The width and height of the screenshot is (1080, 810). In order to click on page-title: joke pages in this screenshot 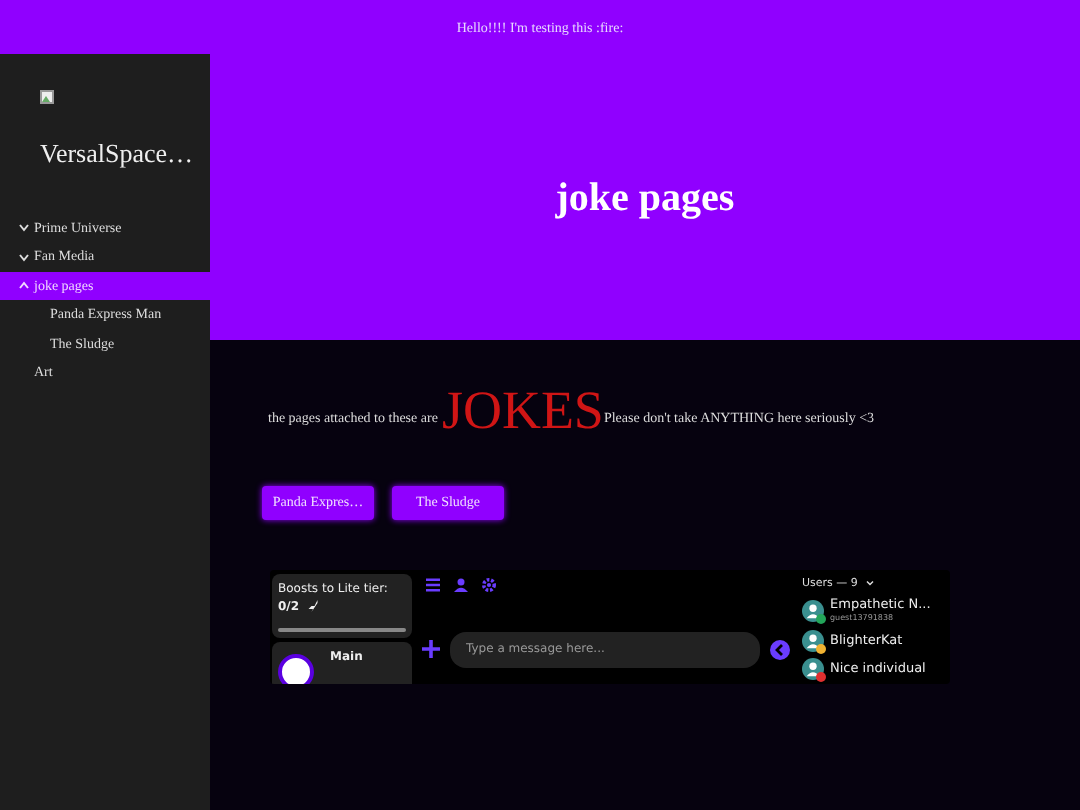, I will do `click(645, 197)`.